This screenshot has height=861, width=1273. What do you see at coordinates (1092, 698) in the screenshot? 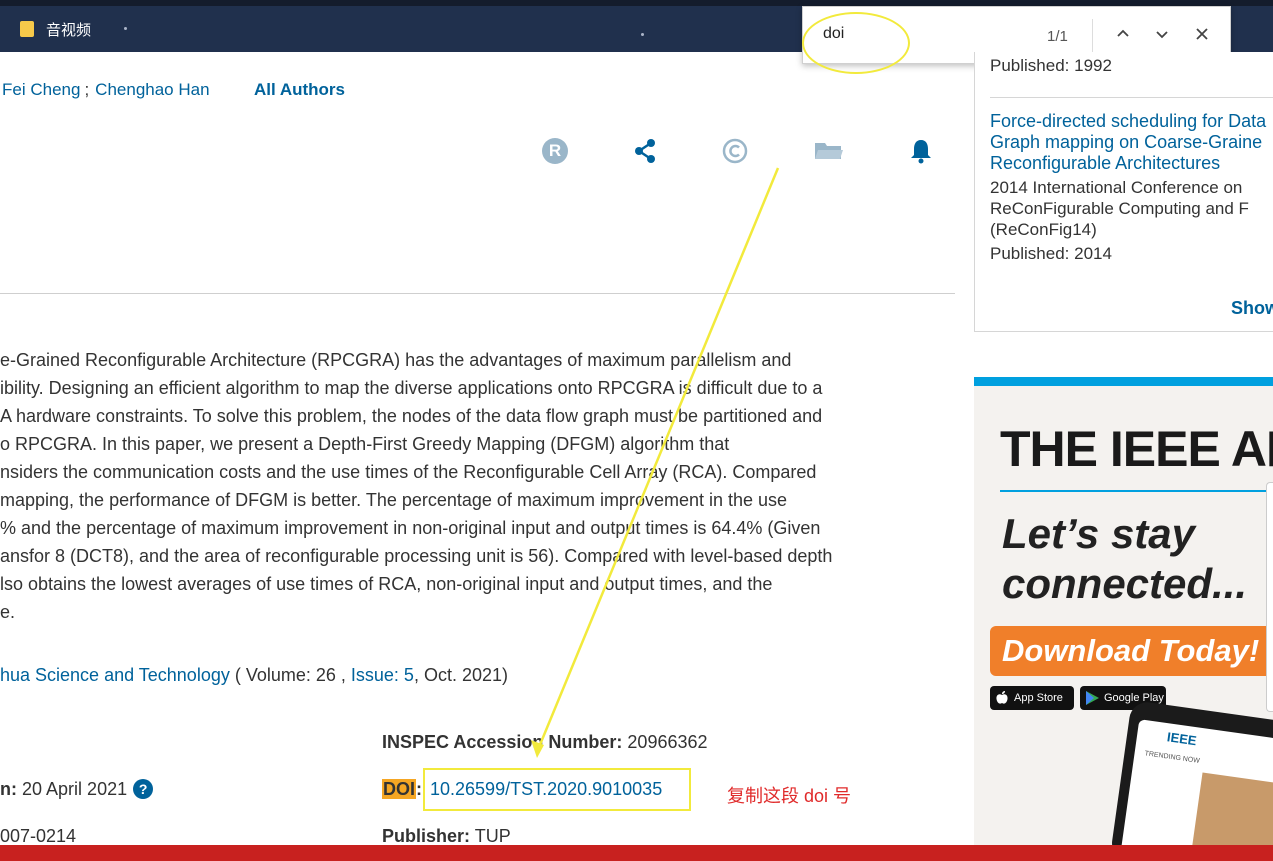
I see `google-play-icon` at bounding box center [1092, 698].